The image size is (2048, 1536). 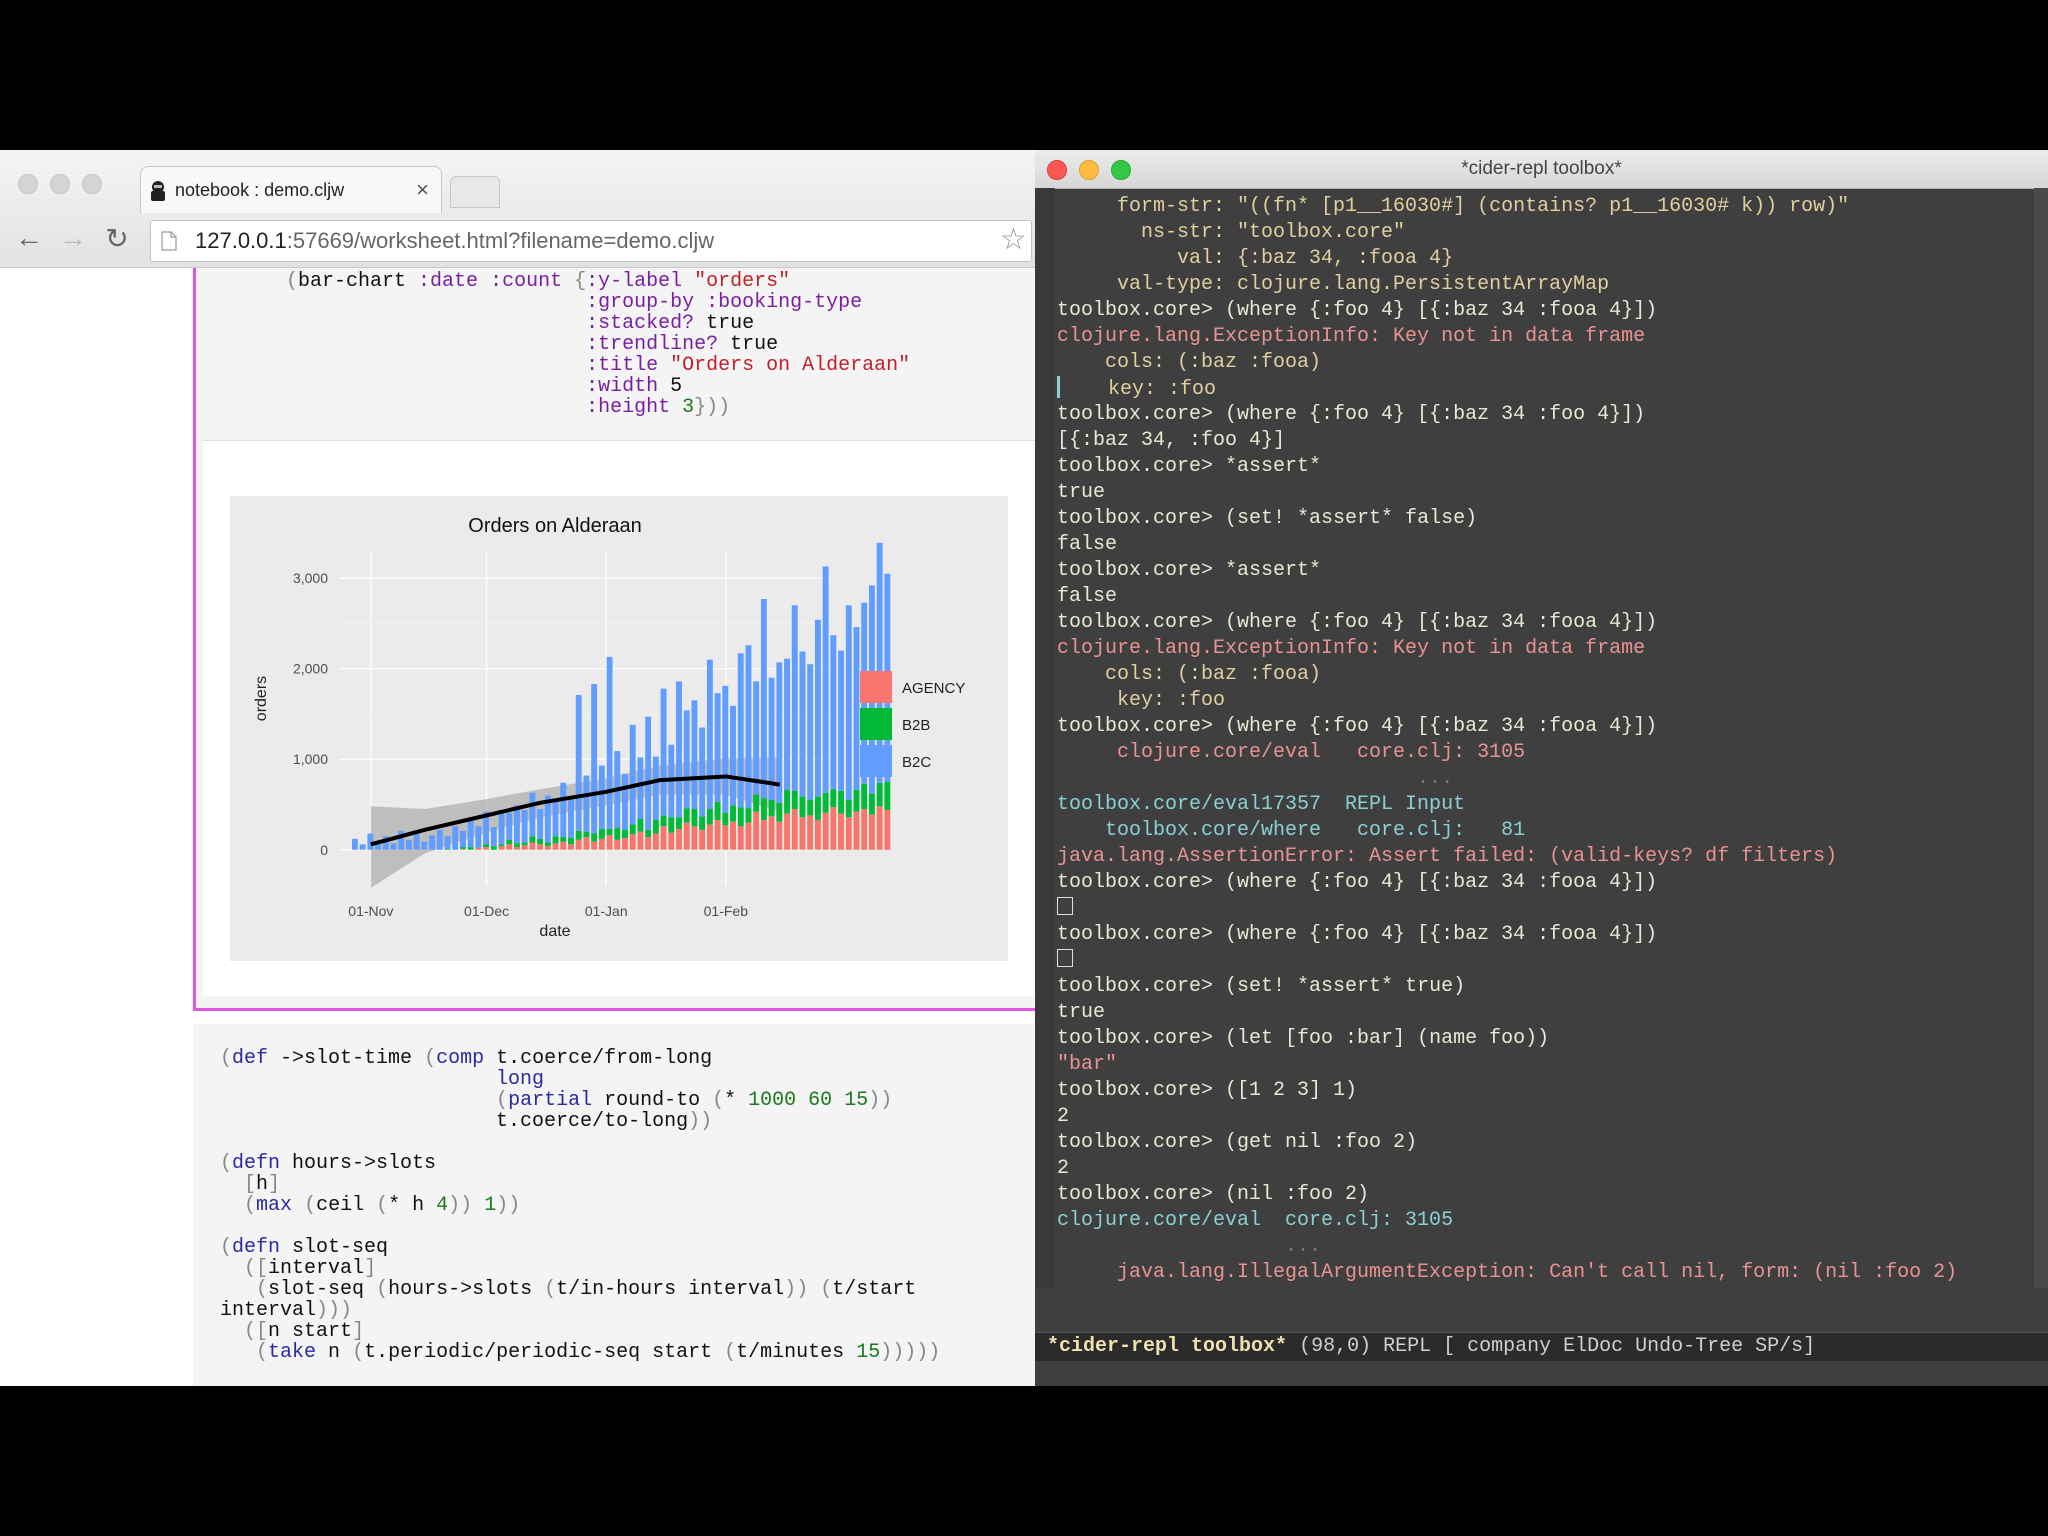 What do you see at coordinates (876, 761) in the screenshot?
I see `legend-swatch-b2c` at bounding box center [876, 761].